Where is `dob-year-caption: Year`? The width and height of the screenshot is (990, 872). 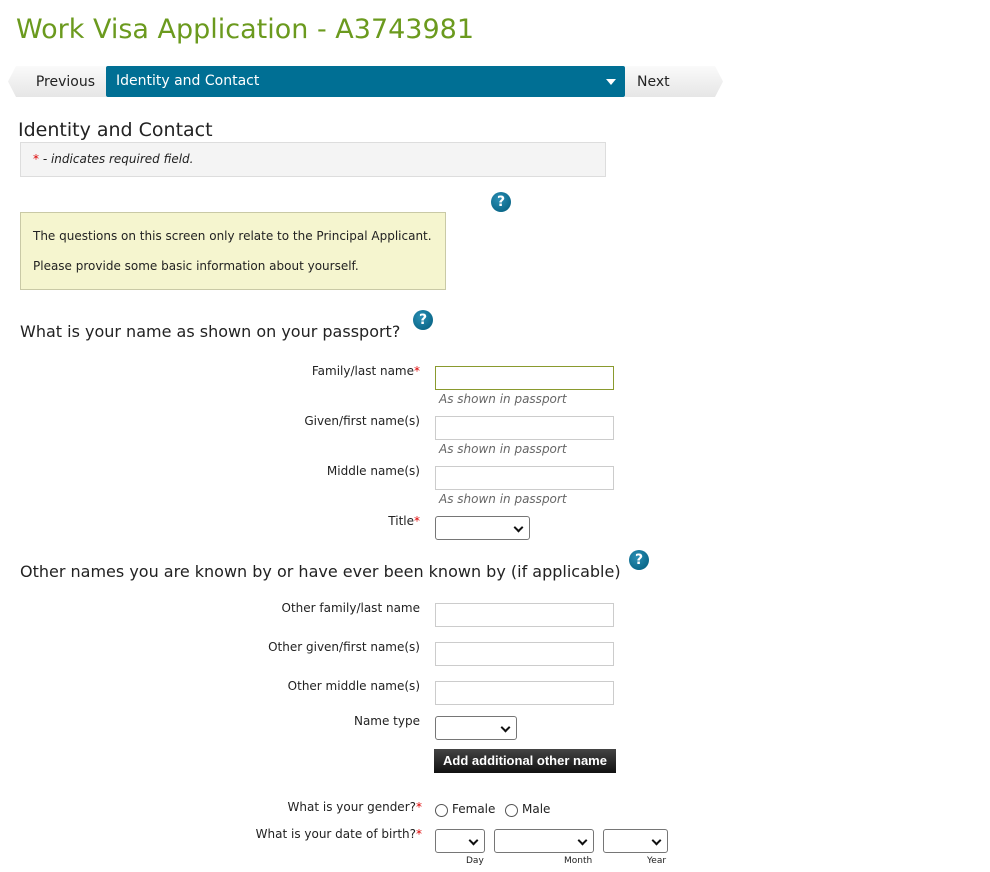
dob-year-caption: Year is located at coordinates (657, 861).